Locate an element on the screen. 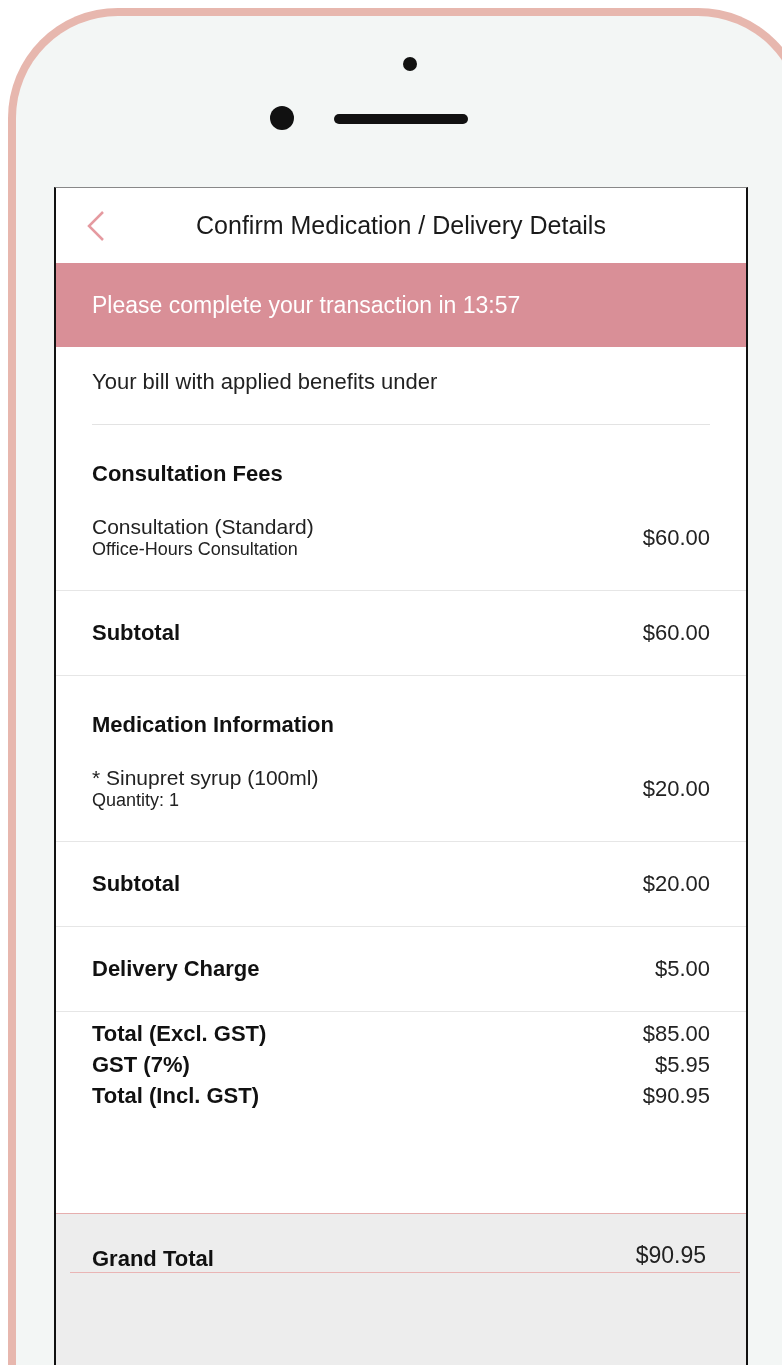 This screenshot has width=782, height=1365. total-amount: $5.95 is located at coordinates (682, 1065).